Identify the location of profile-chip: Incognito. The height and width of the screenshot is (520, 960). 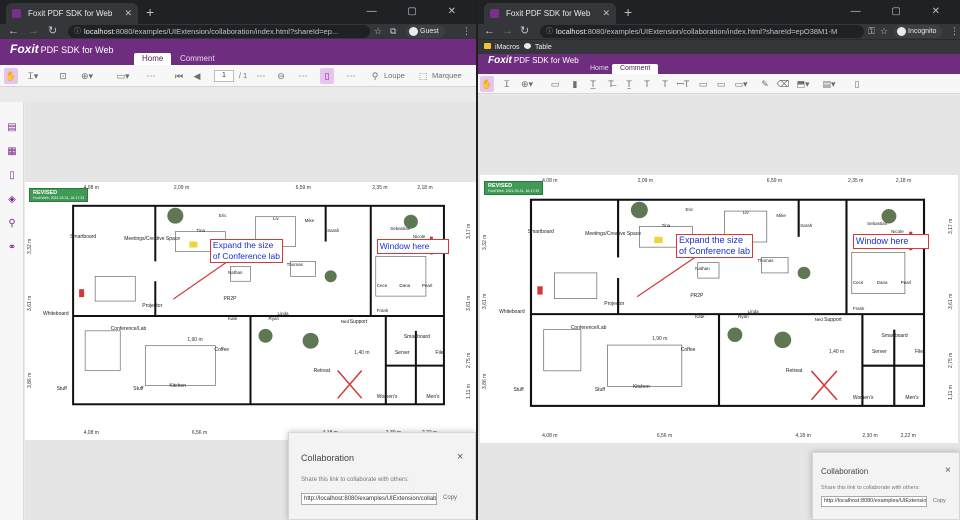
(918, 31).